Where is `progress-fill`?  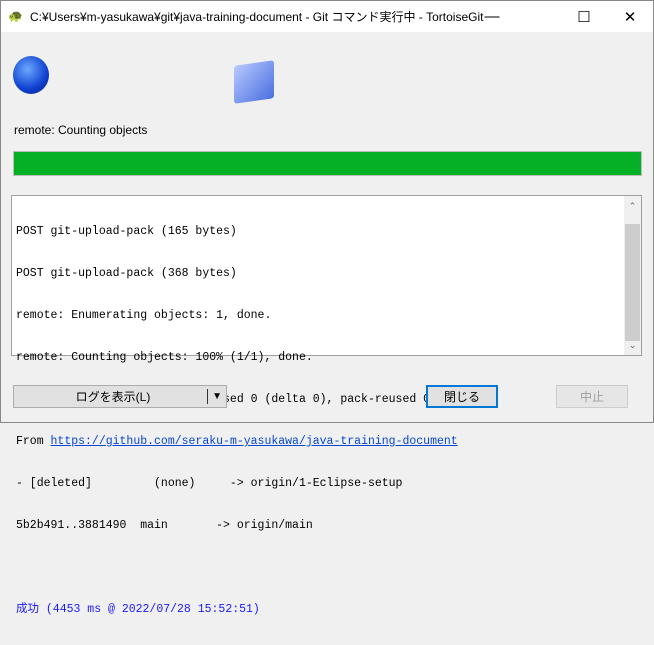
progress-fill is located at coordinates (327, 163).